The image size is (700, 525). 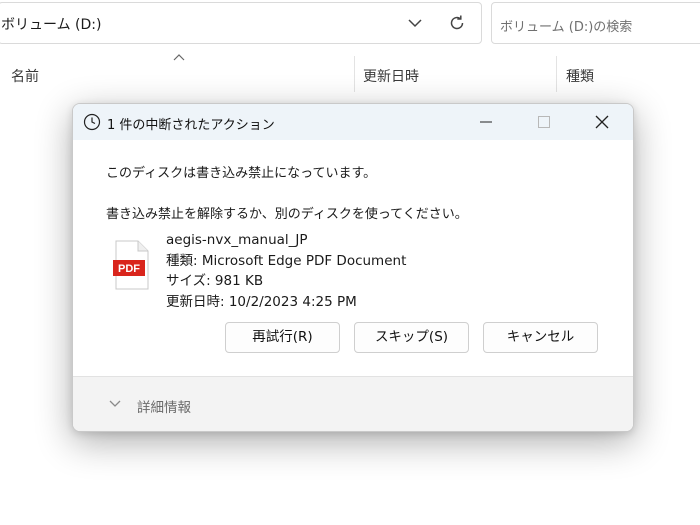 I want to click on close-icon, so click(x=602, y=122).